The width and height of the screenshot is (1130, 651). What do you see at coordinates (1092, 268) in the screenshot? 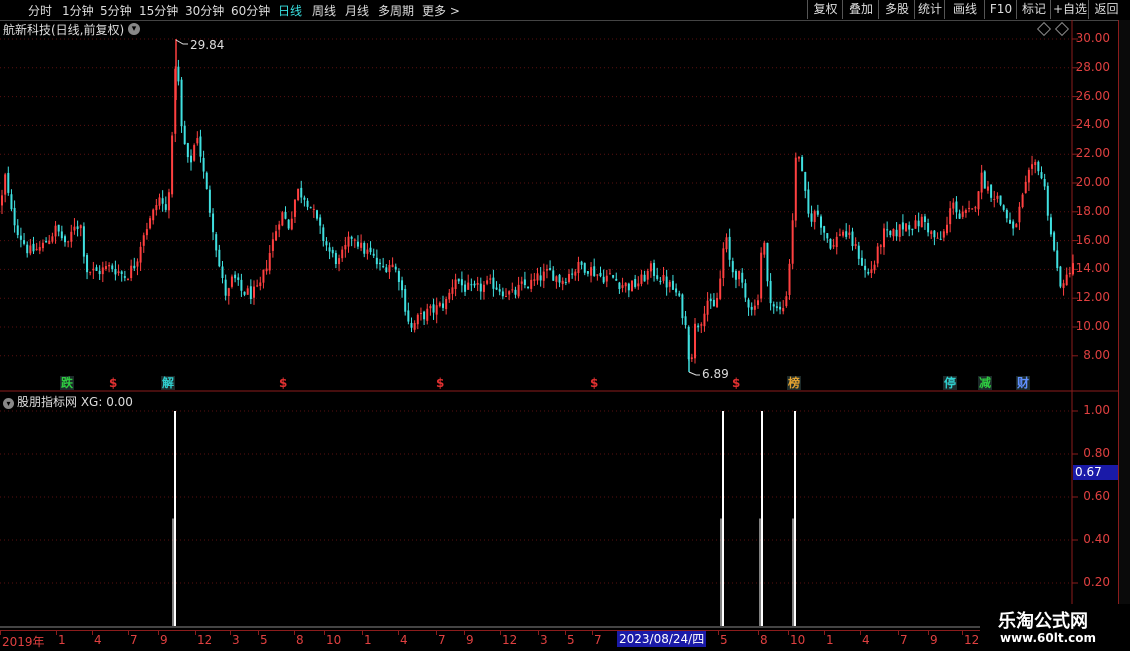
I see `price-tick-label: 14.00` at bounding box center [1092, 268].